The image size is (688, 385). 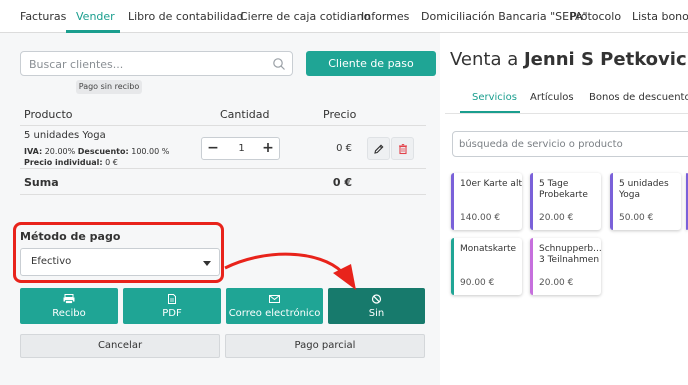 What do you see at coordinates (120, 346) in the screenshot?
I see `cancel-button: Cancelar` at bounding box center [120, 346].